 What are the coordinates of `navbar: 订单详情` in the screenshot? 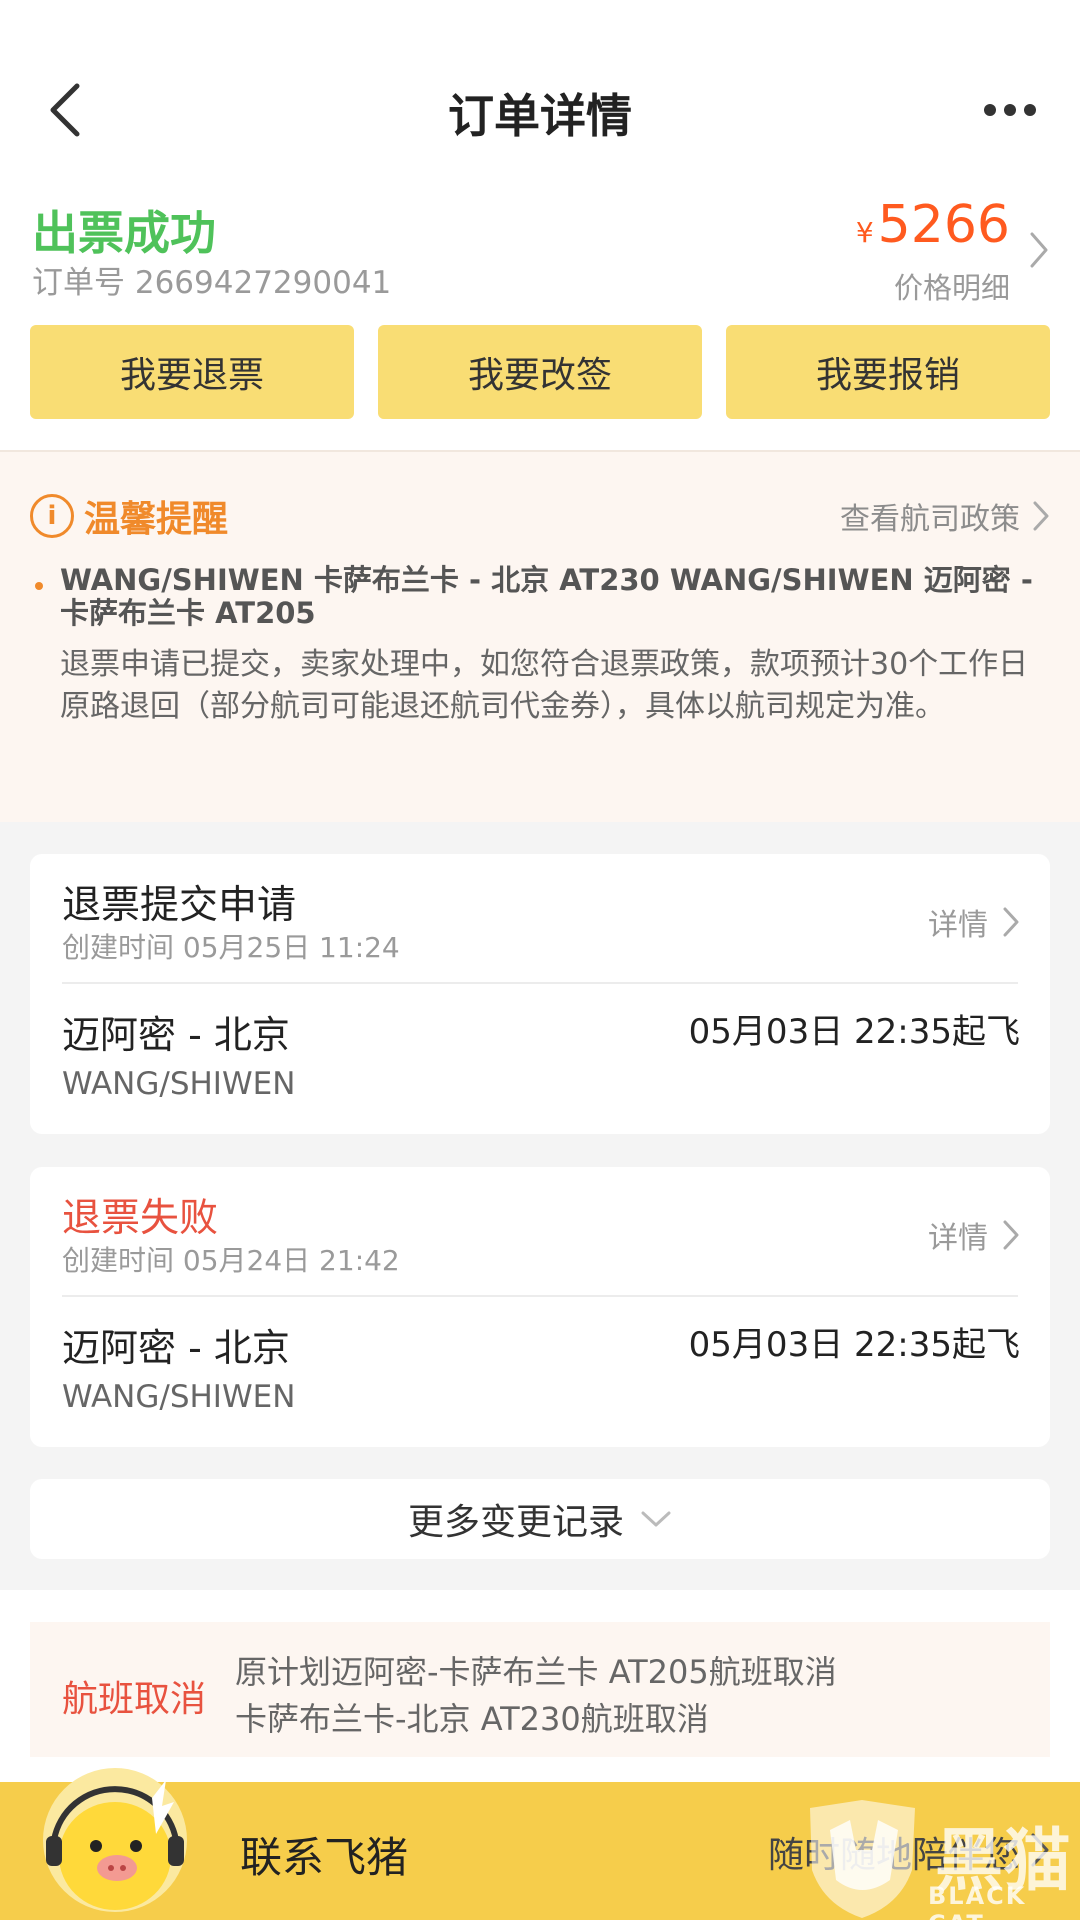 It's located at (540, 107).